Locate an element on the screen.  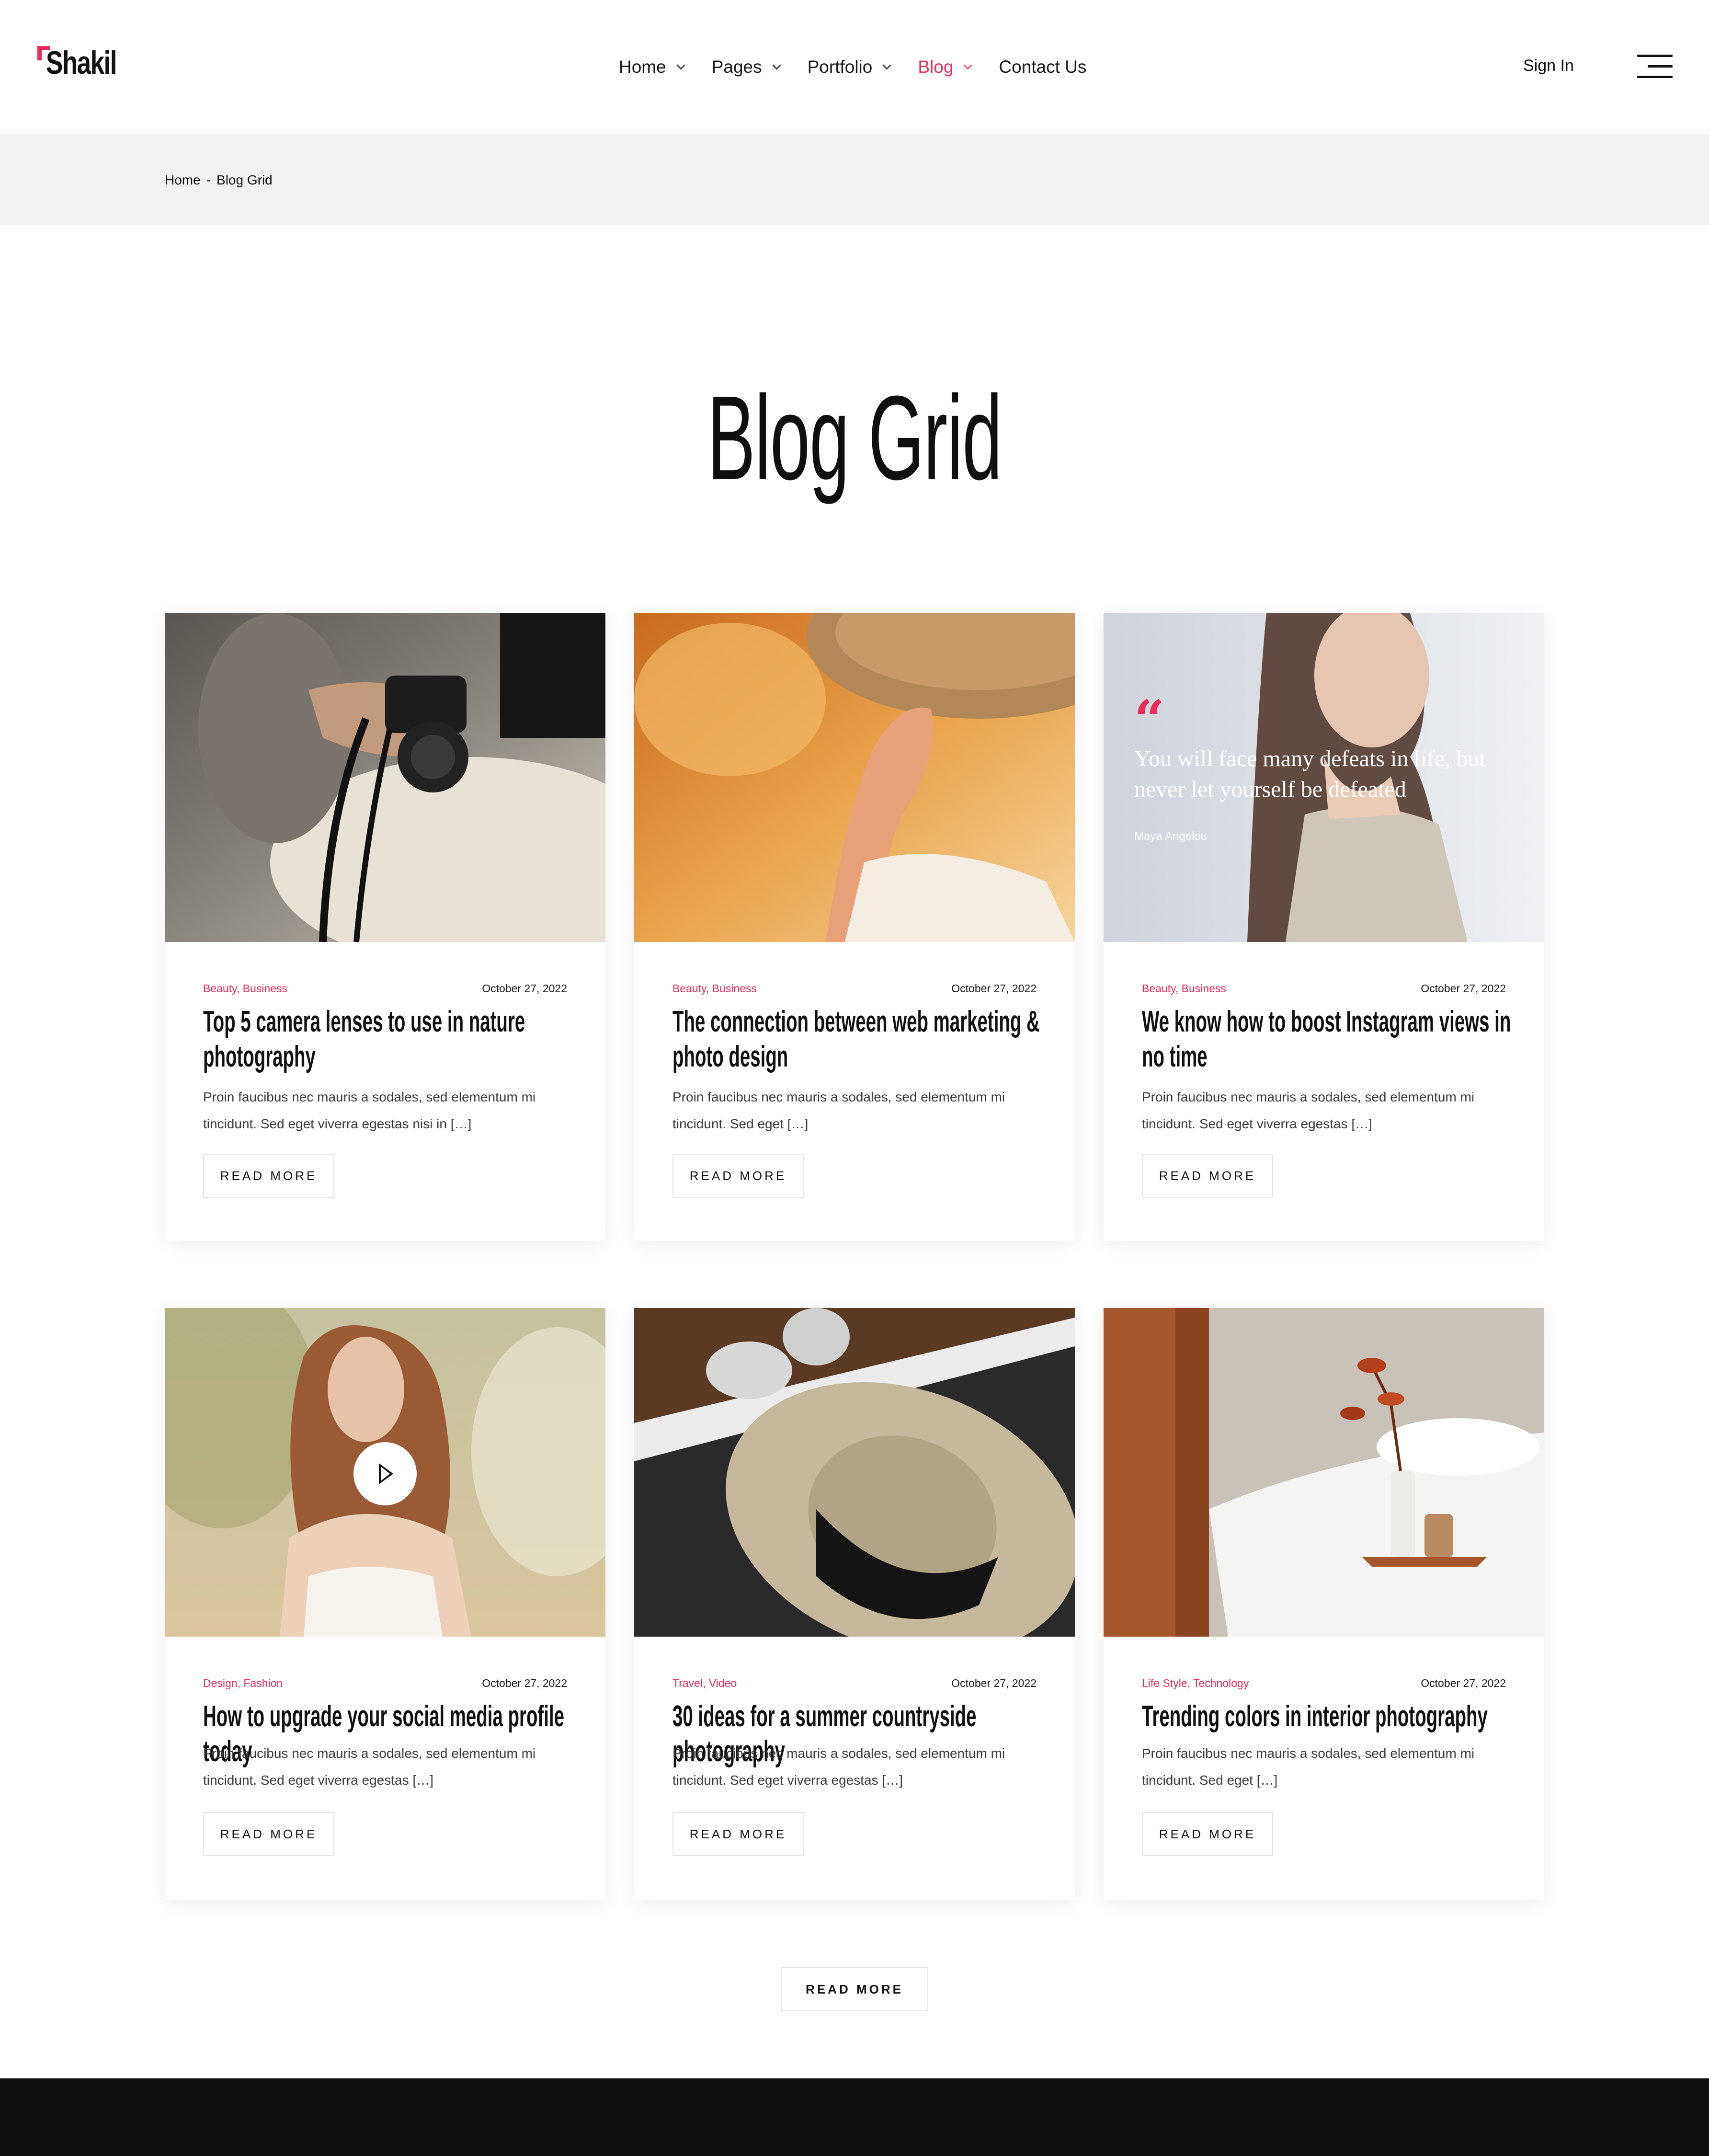
quote-author: Maya Angelou is located at coordinates (1171, 836).